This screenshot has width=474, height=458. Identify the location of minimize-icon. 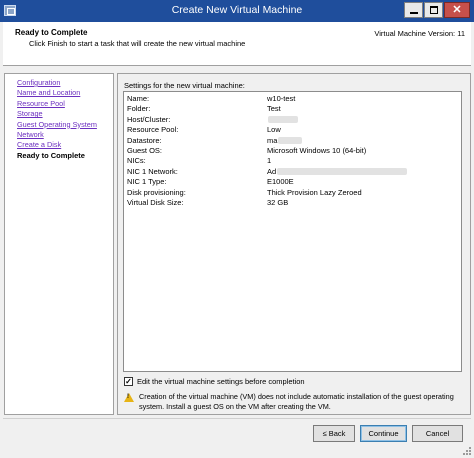
(414, 13).